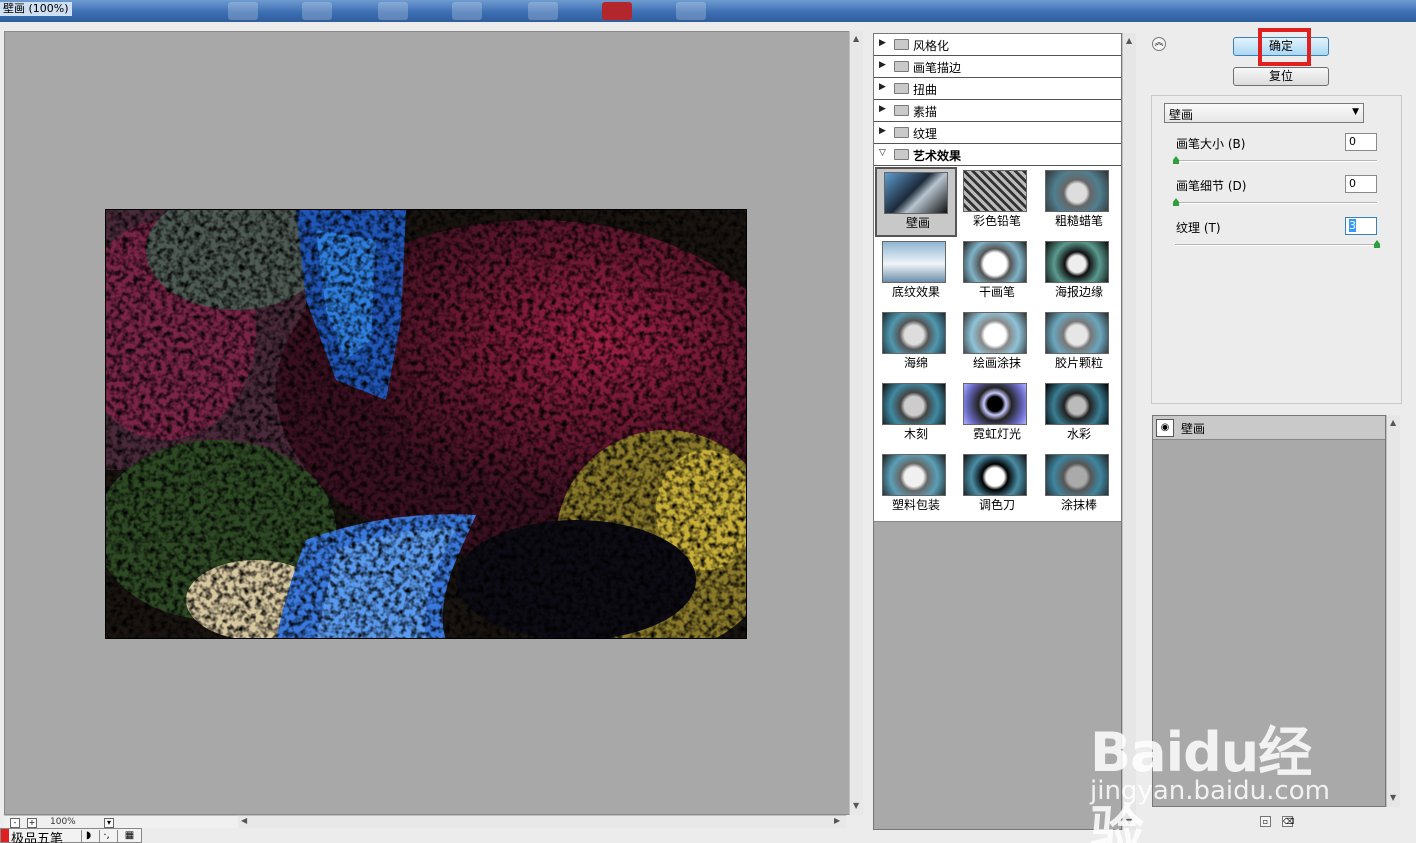 This screenshot has height=843, width=1416. Describe the element at coordinates (1352, 141) in the screenshot. I see `brush-size-value: 0` at that location.